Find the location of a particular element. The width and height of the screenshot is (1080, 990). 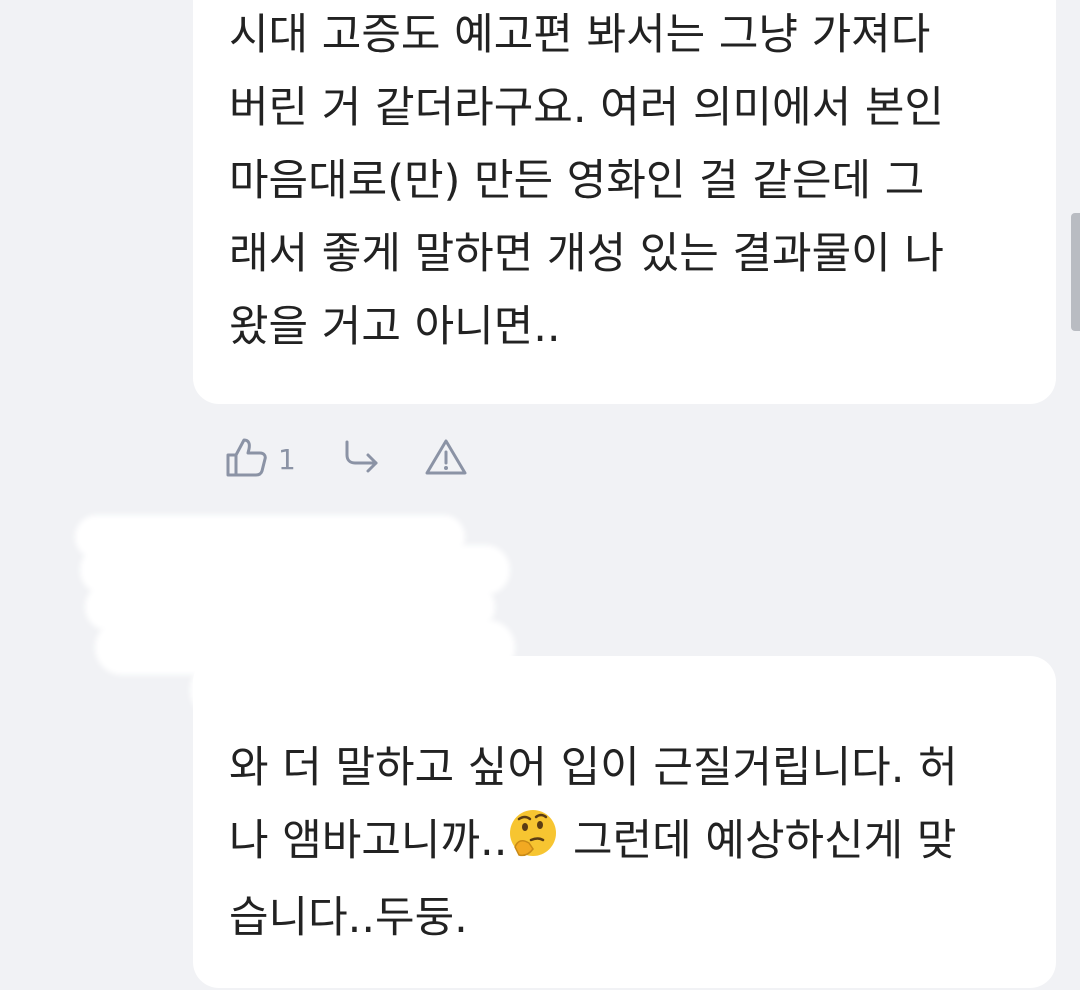

scrollbar-thumb is located at coordinates (1075, 272).